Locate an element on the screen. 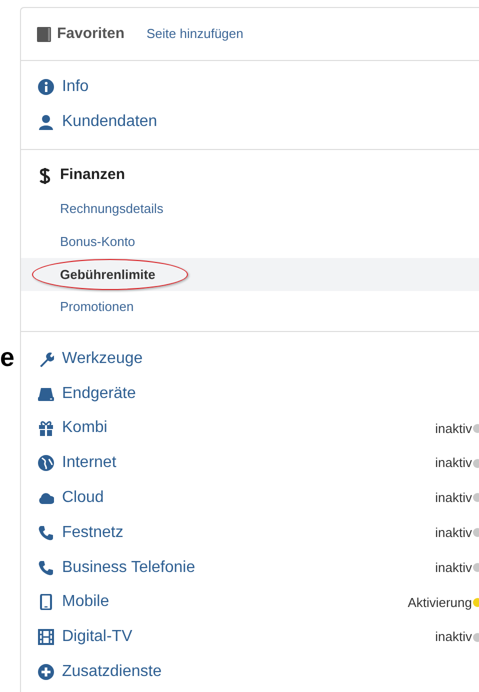 The height and width of the screenshot is (692, 479). book-icon is located at coordinates (44, 34).